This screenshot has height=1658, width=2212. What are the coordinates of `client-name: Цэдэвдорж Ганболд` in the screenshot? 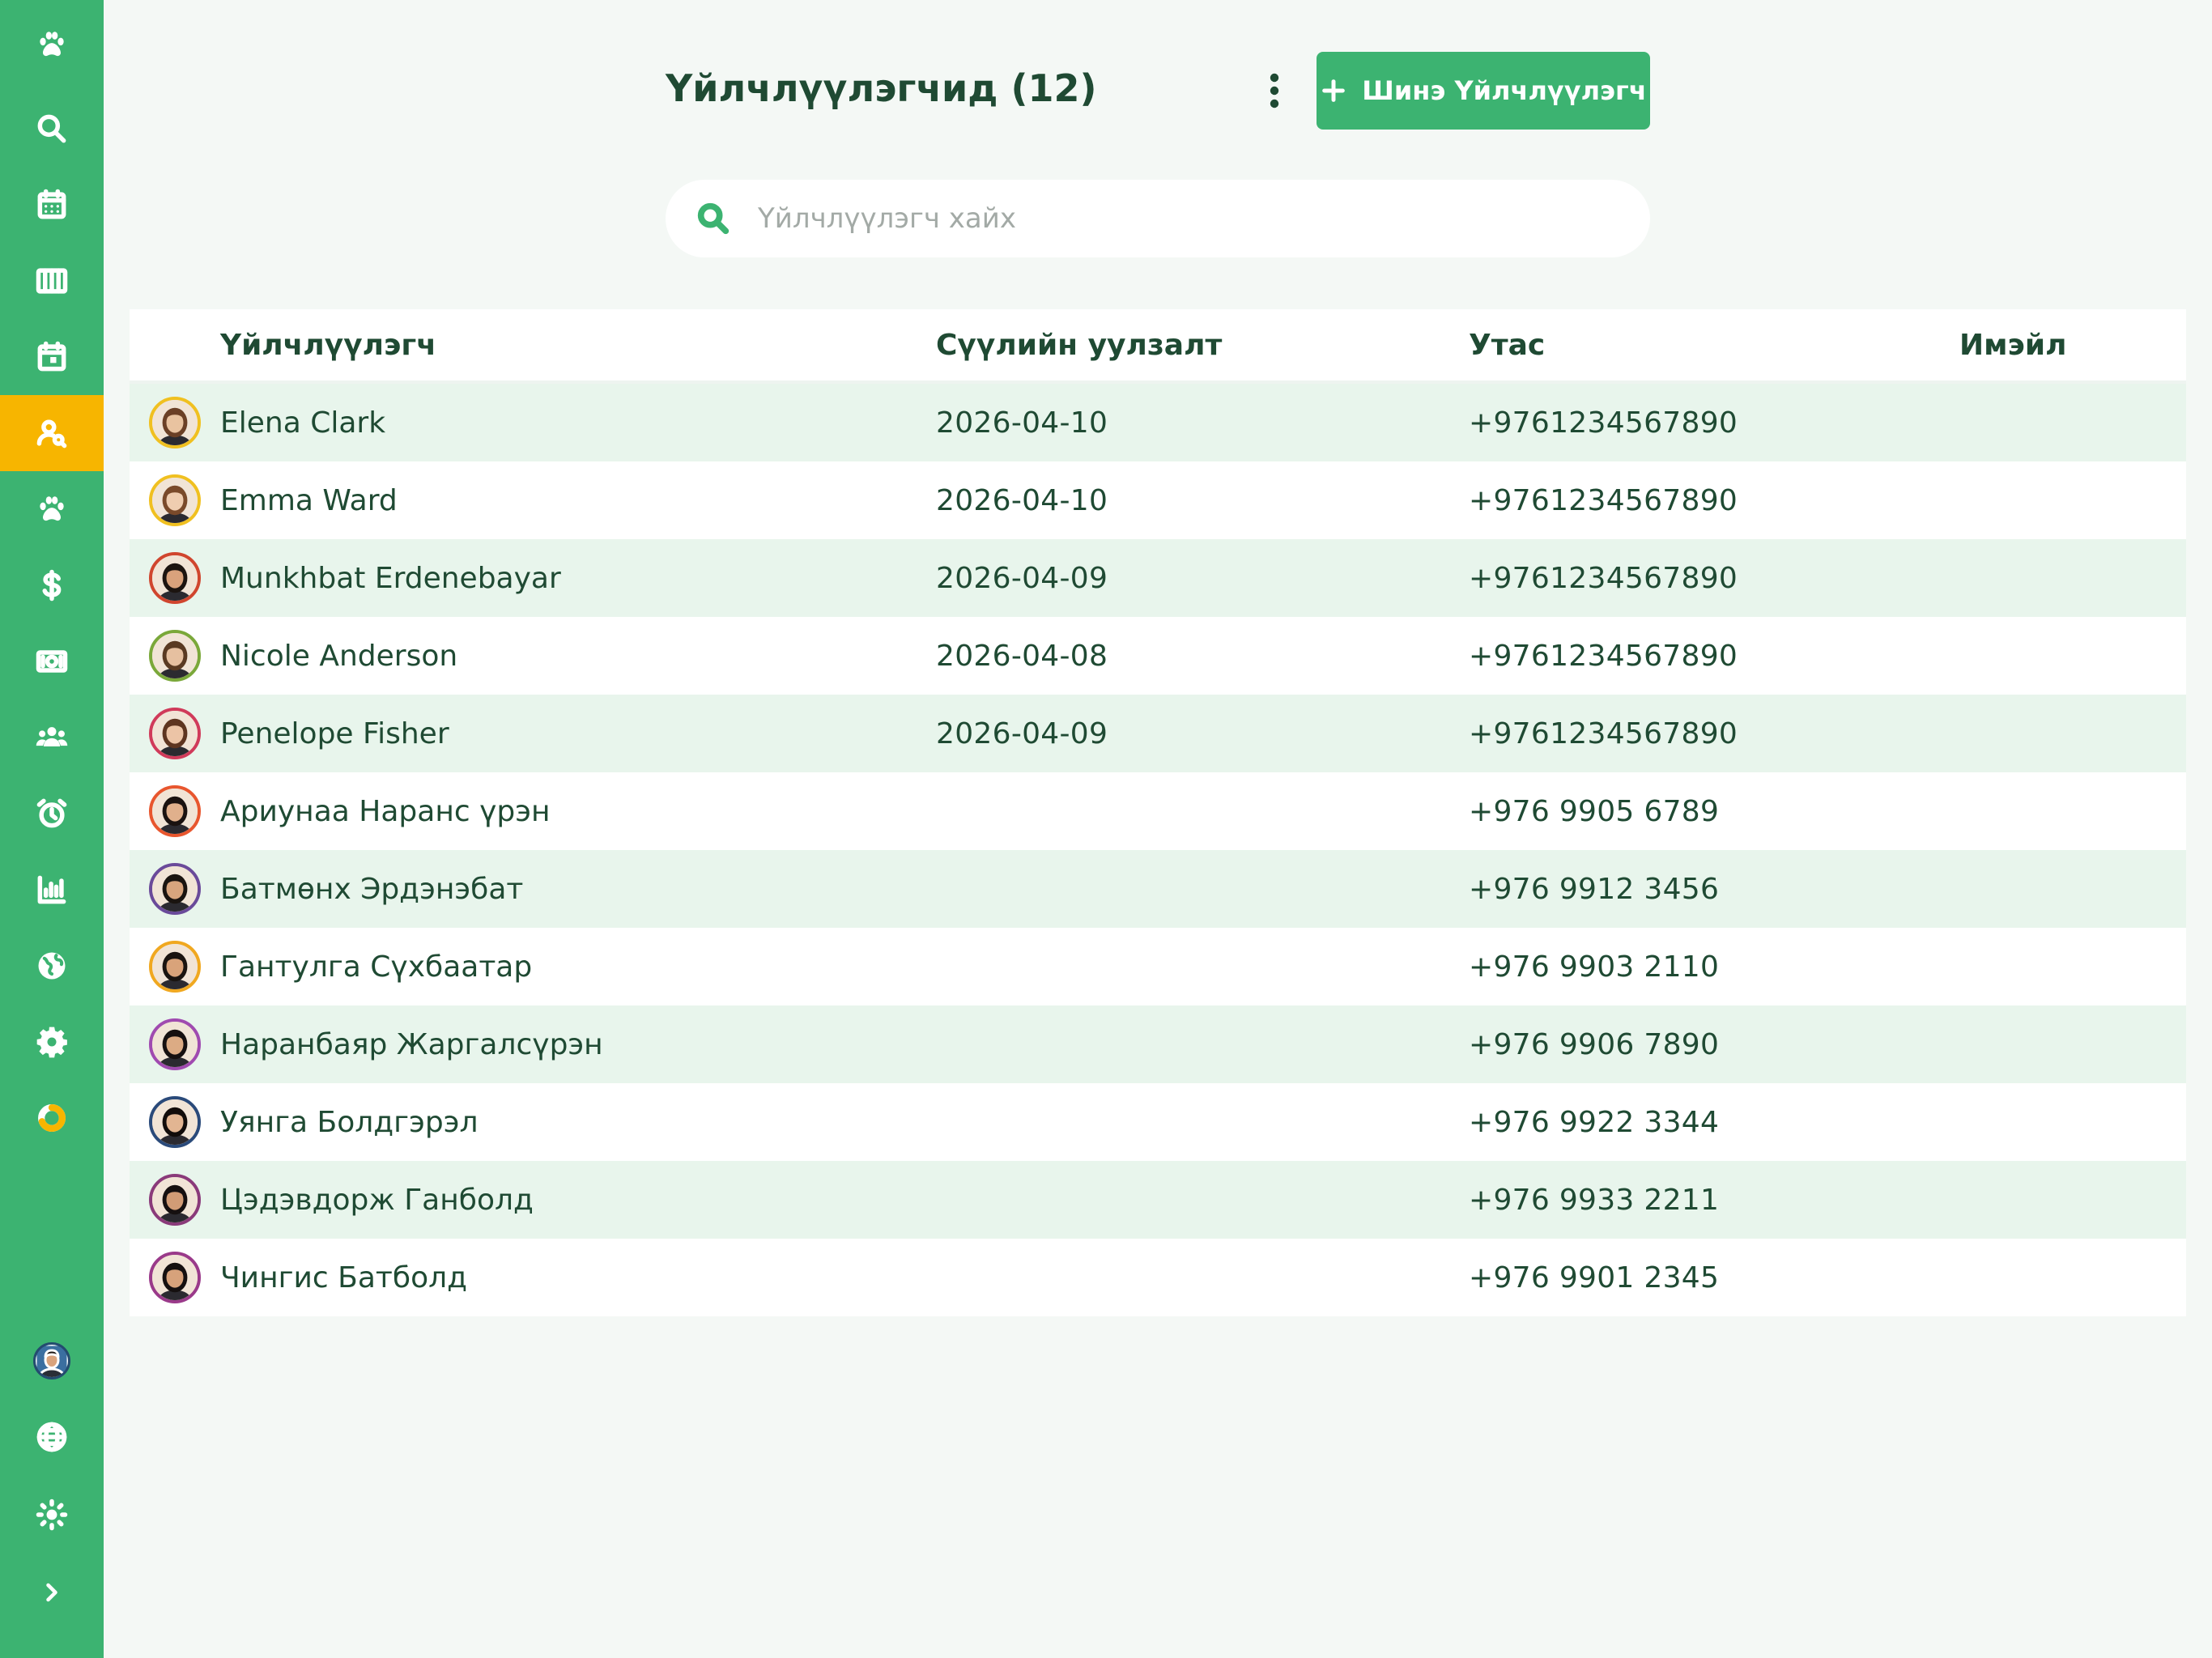 It's located at (377, 1200).